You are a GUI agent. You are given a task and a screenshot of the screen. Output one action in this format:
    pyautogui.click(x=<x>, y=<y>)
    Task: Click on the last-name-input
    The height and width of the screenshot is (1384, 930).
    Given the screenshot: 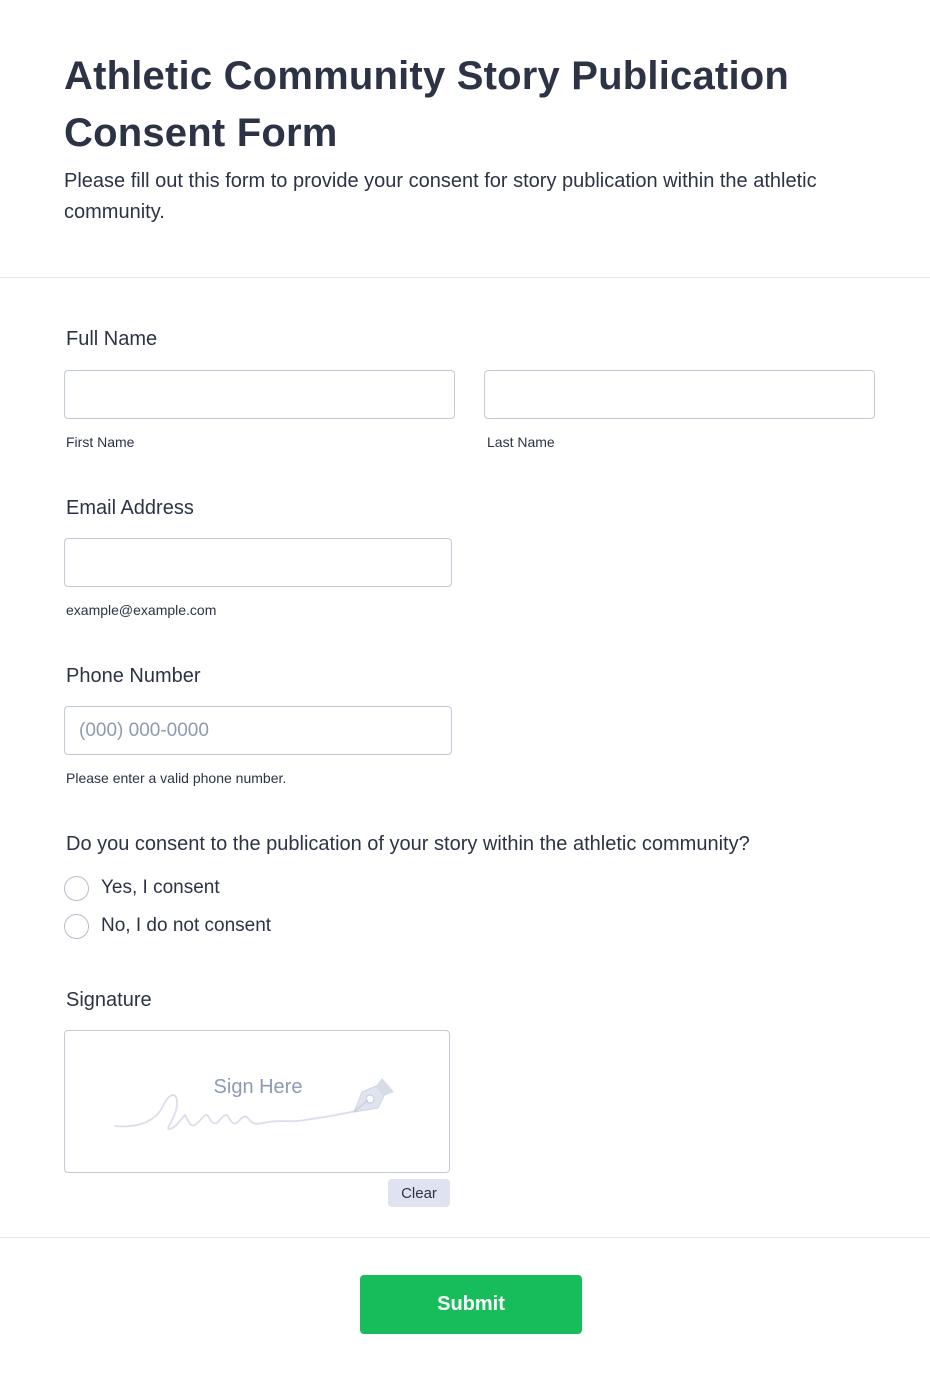 What is the action you would take?
    pyautogui.click(x=679, y=394)
    